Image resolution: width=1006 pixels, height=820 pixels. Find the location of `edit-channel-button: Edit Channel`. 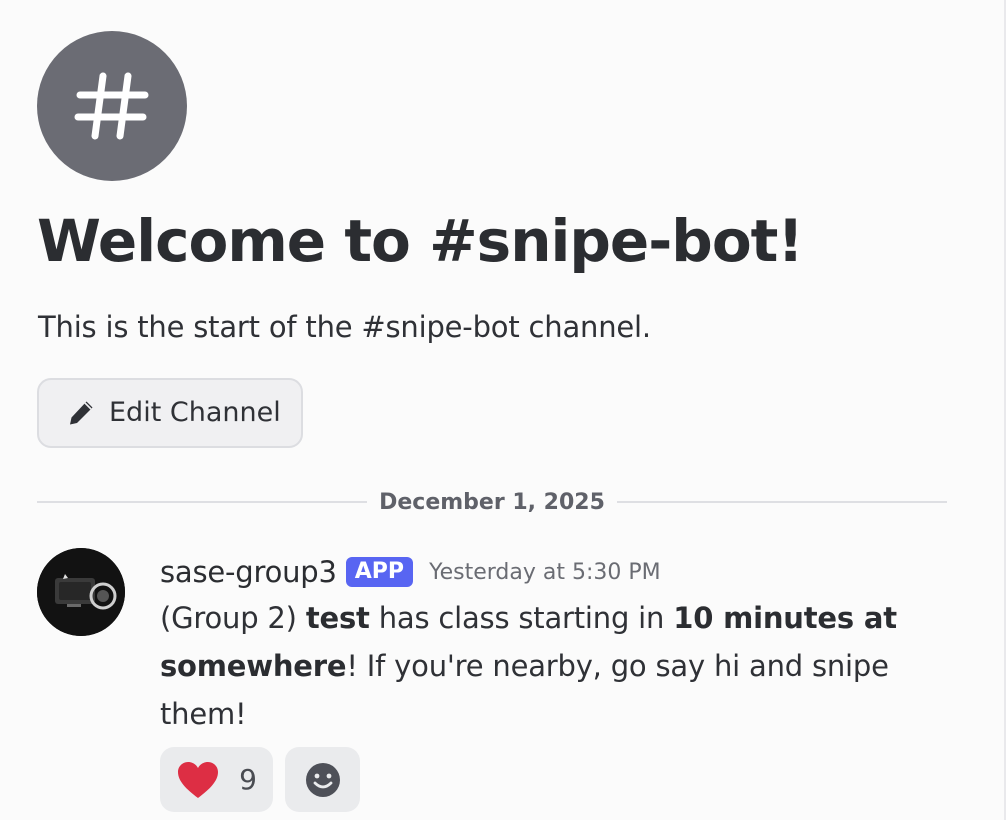

edit-channel-button: Edit Channel is located at coordinates (170, 413).